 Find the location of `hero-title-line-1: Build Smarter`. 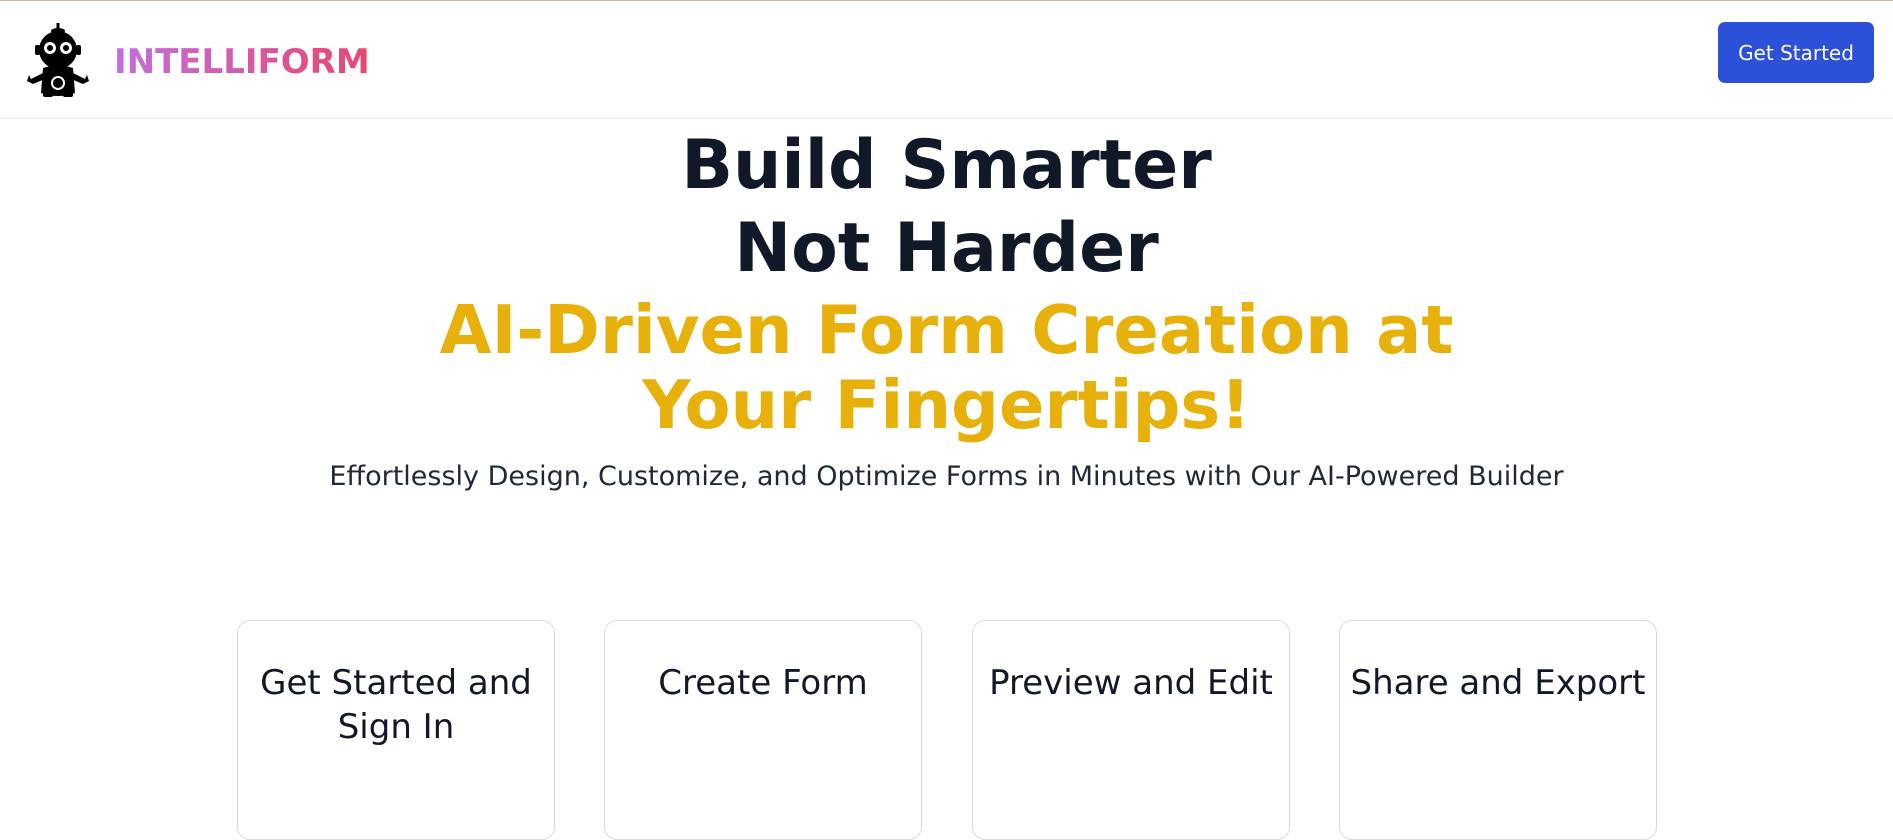

hero-title-line-1: Build Smarter is located at coordinates (946, 165).